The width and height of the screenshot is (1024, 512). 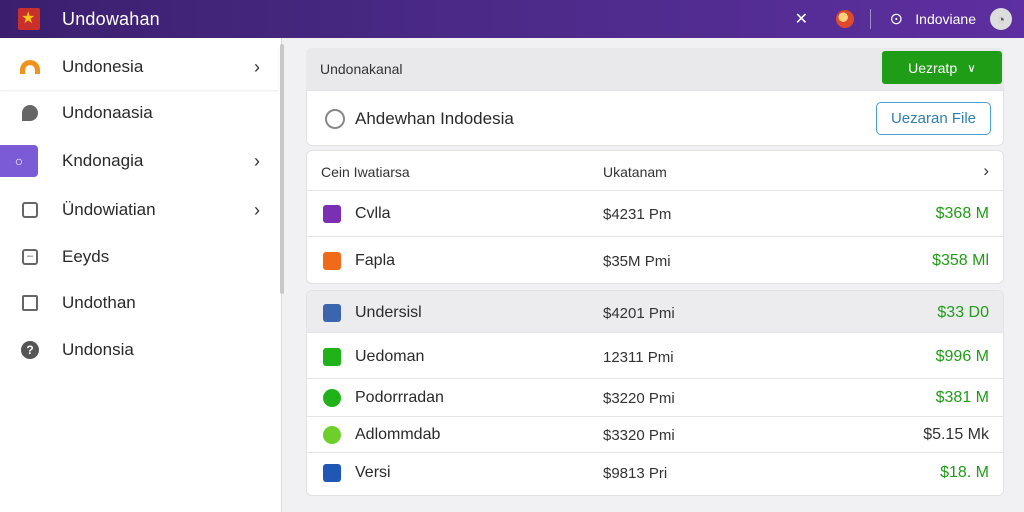 I want to click on row-name: Undersisl, so click(x=388, y=312).